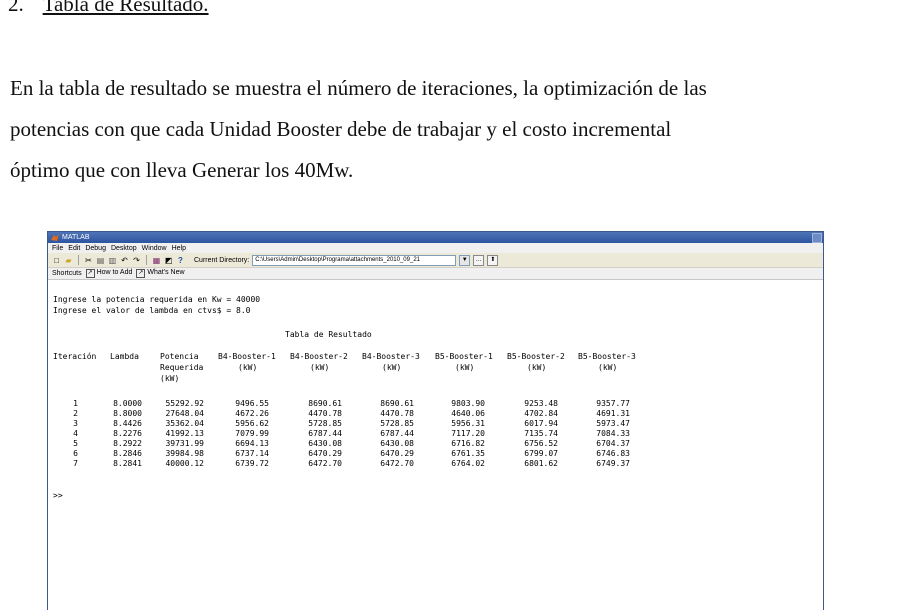 Image resolution: width=898 pixels, height=610 pixels. Describe the element at coordinates (78, 260) in the screenshot. I see `toolbar-separator` at that location.